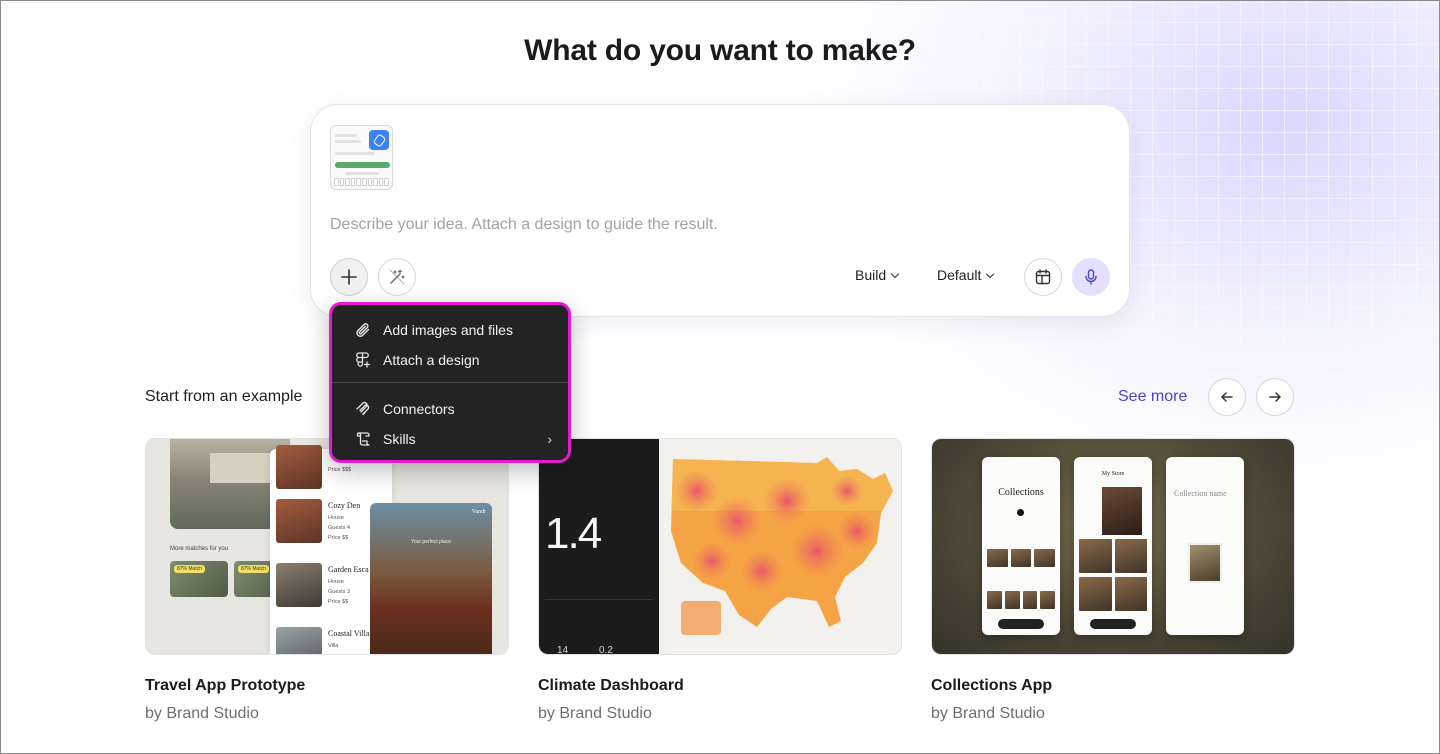 This screenshot has width=1440, height=754. I want to click on voice-input-button, so click(1091, 277).